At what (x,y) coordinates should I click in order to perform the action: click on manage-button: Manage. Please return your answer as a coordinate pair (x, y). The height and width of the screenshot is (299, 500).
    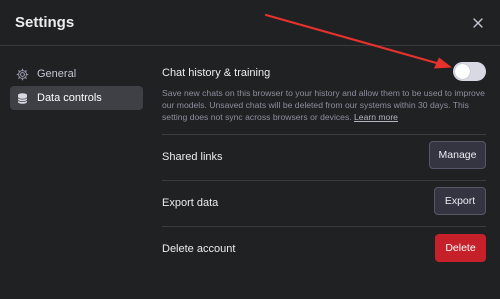
    Looking at the image, I should click on (457, 155).